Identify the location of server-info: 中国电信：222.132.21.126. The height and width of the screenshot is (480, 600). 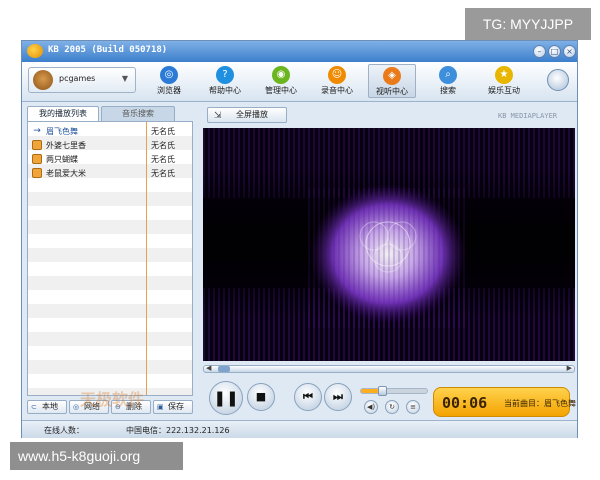
(178, 430).